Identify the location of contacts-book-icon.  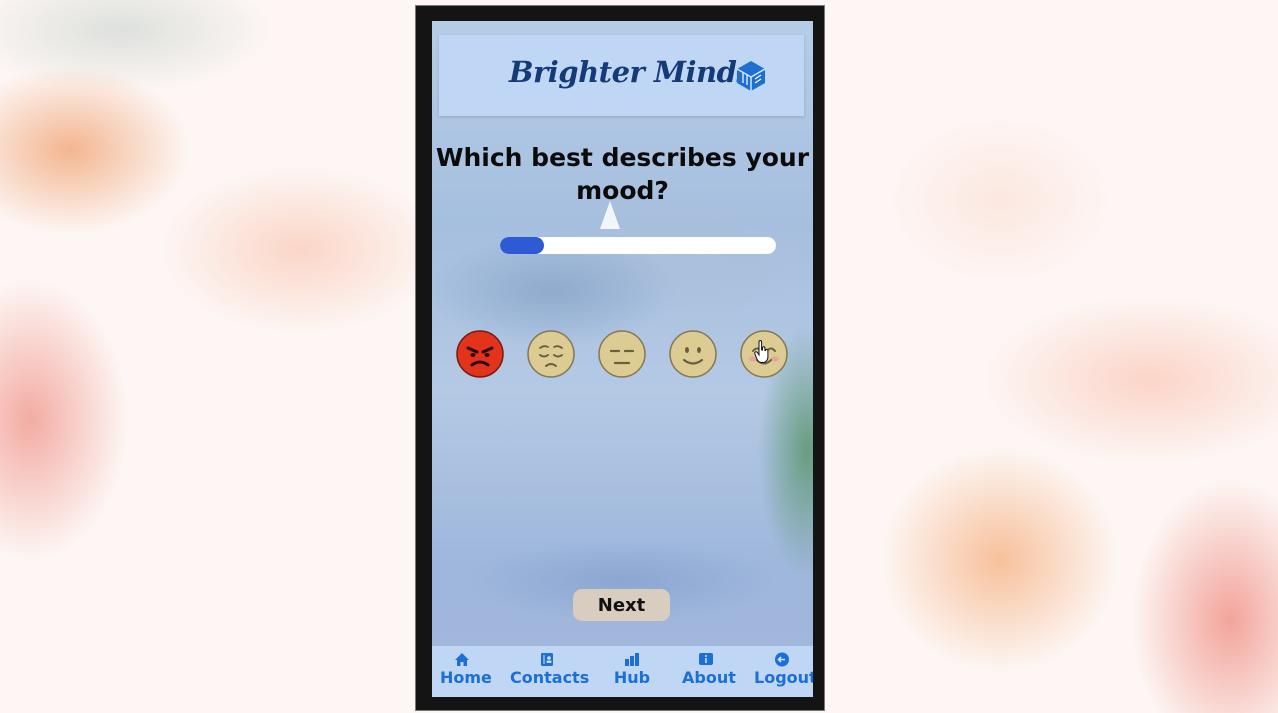
(547, 659).